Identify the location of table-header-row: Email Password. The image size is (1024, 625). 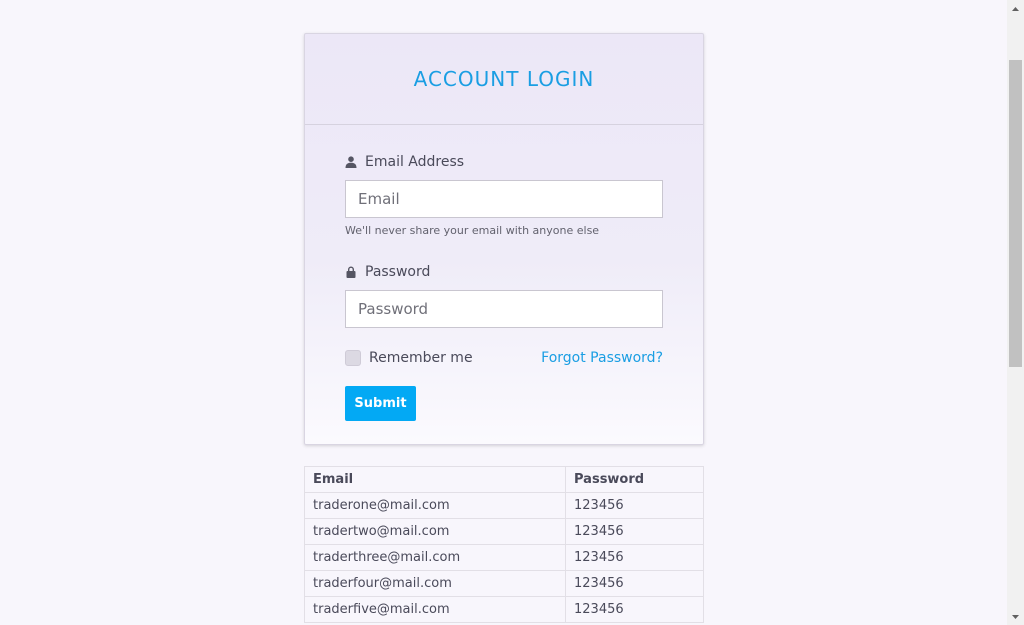
(504, 479).